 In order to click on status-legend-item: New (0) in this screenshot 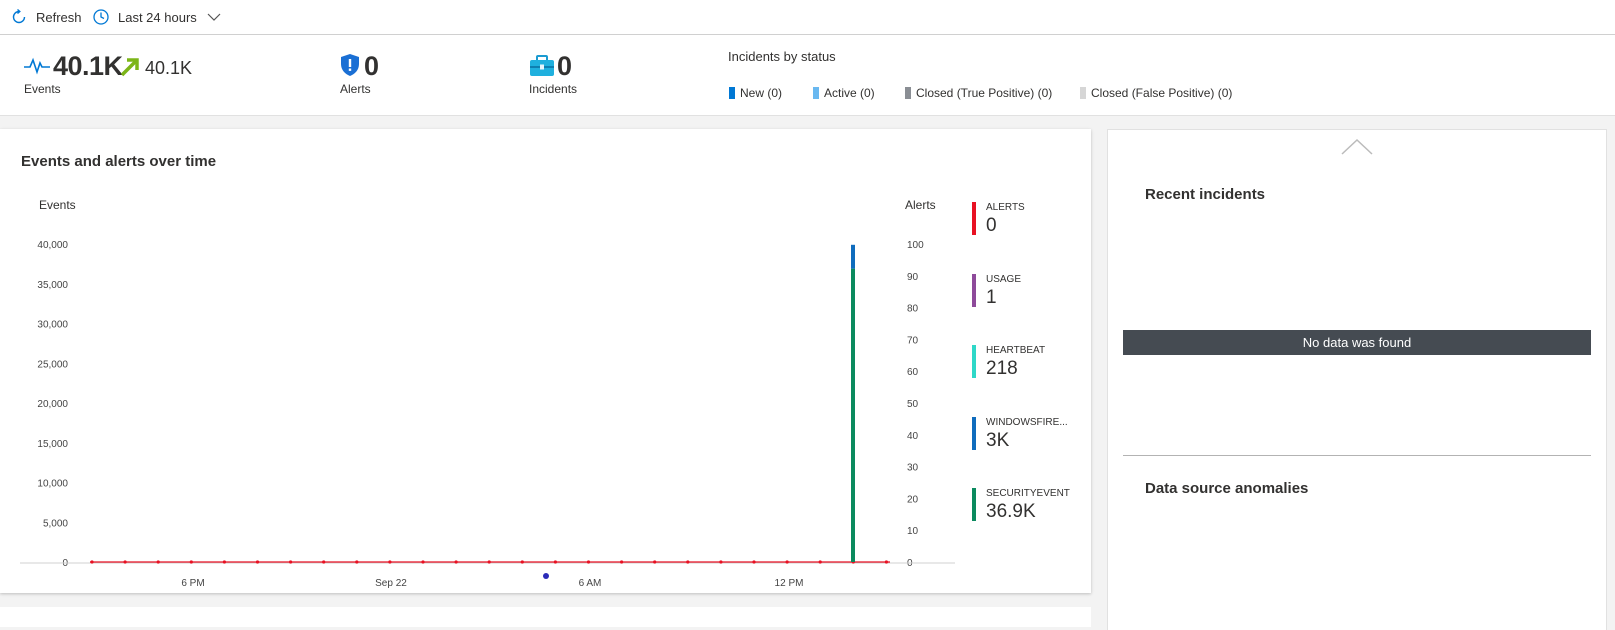, I will do `click(755, 93)`.